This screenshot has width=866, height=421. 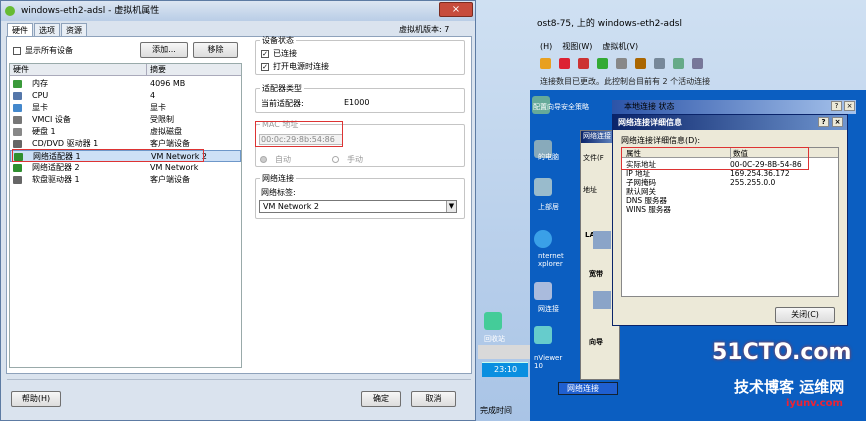 I want to click on show-all-devices-checkbox: 显示所有设备, so click(x=43, y=50).